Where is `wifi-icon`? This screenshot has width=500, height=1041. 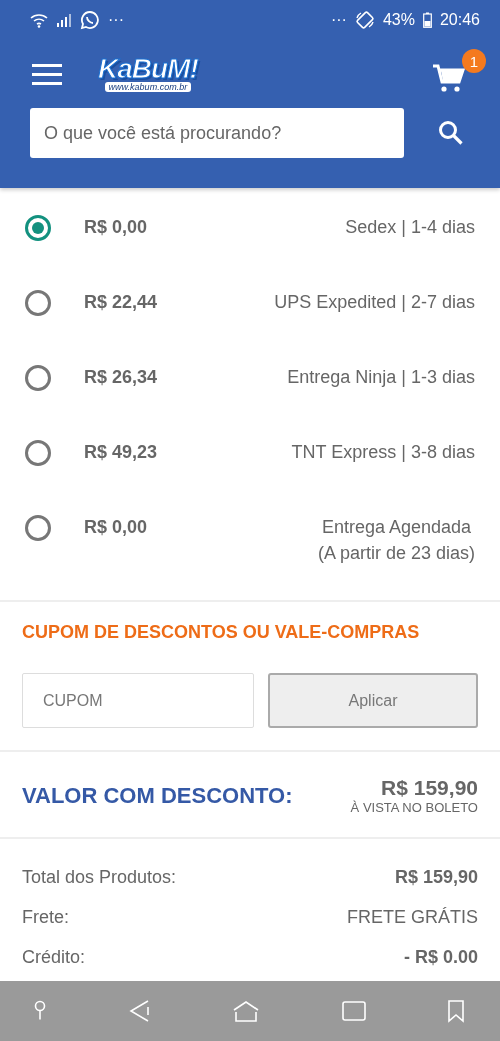
wifi-icon is located at coordinates (39, 20).